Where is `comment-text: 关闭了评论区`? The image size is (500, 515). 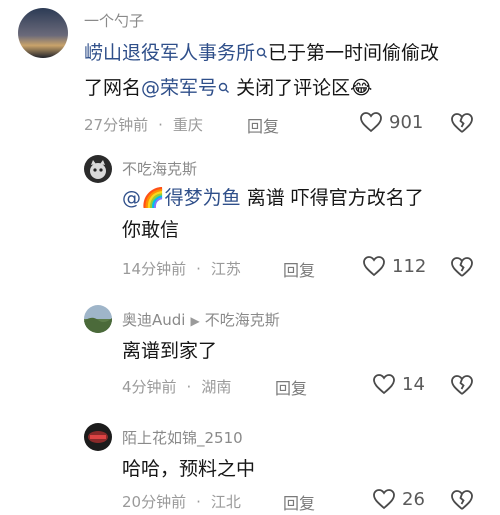 comment-text: 关闭了评论区 is located at coordinates (290, 88).